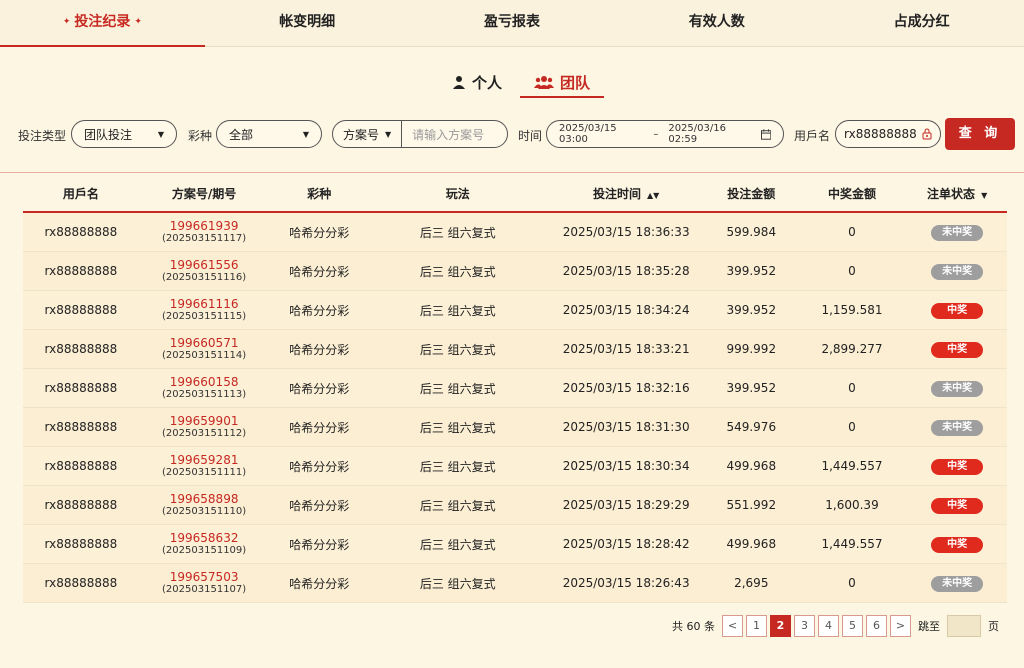  Describe the element at coordinates (204, 226) in the screenshot. I see `scheme-number-link: 199661939` at that location.